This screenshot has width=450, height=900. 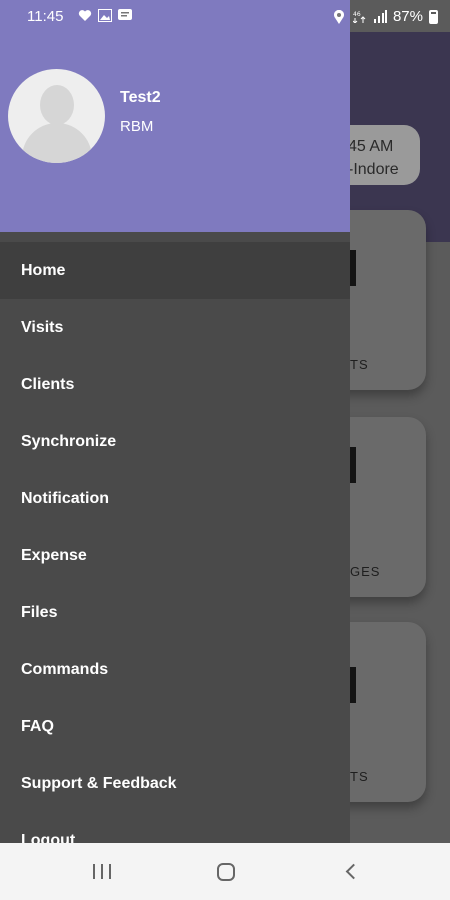 I want to click on menu-item-faq: FAQ, so click(x=175, y=726).